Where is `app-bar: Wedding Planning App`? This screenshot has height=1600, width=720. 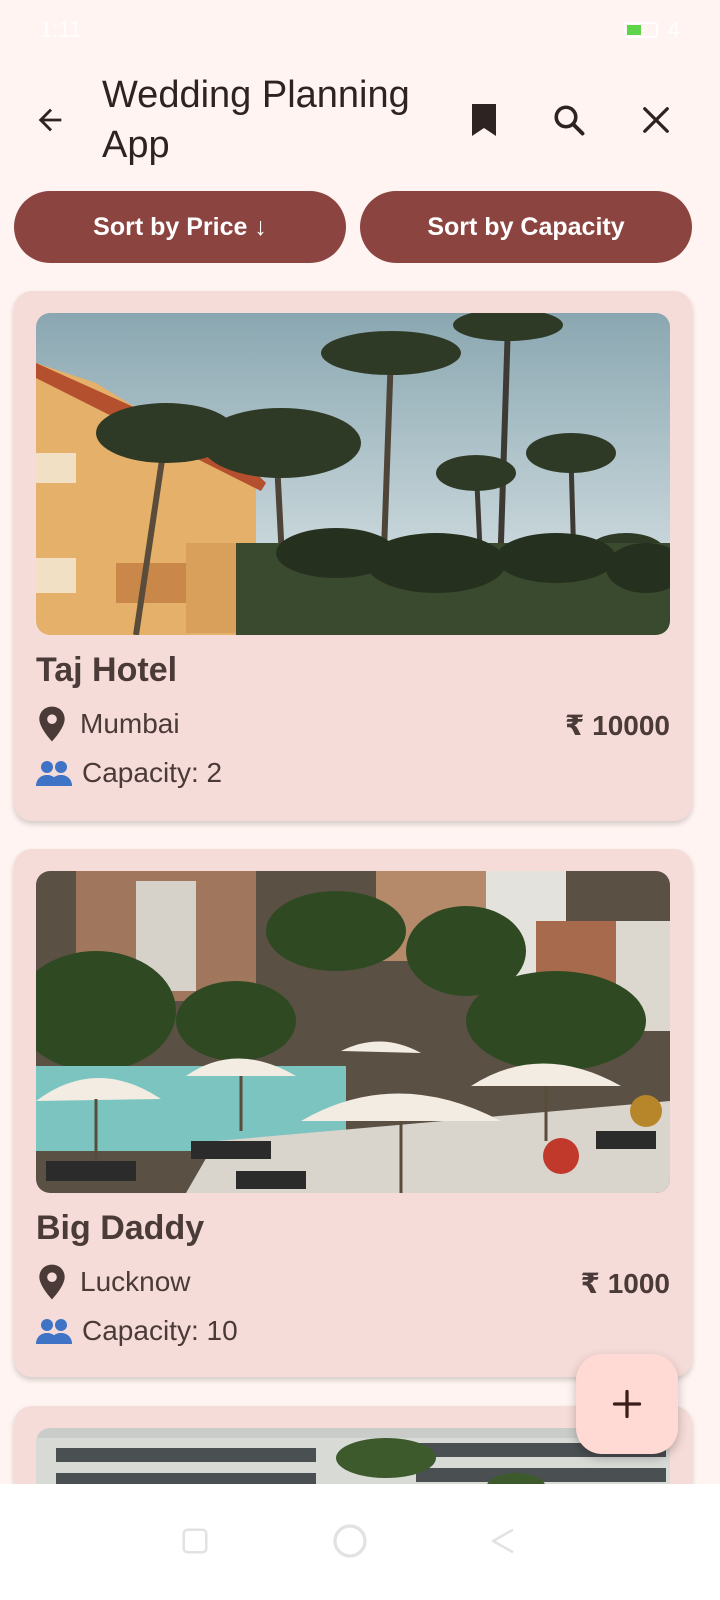 app-bar: Wedding Planning App is located at coordinates (360, 122).